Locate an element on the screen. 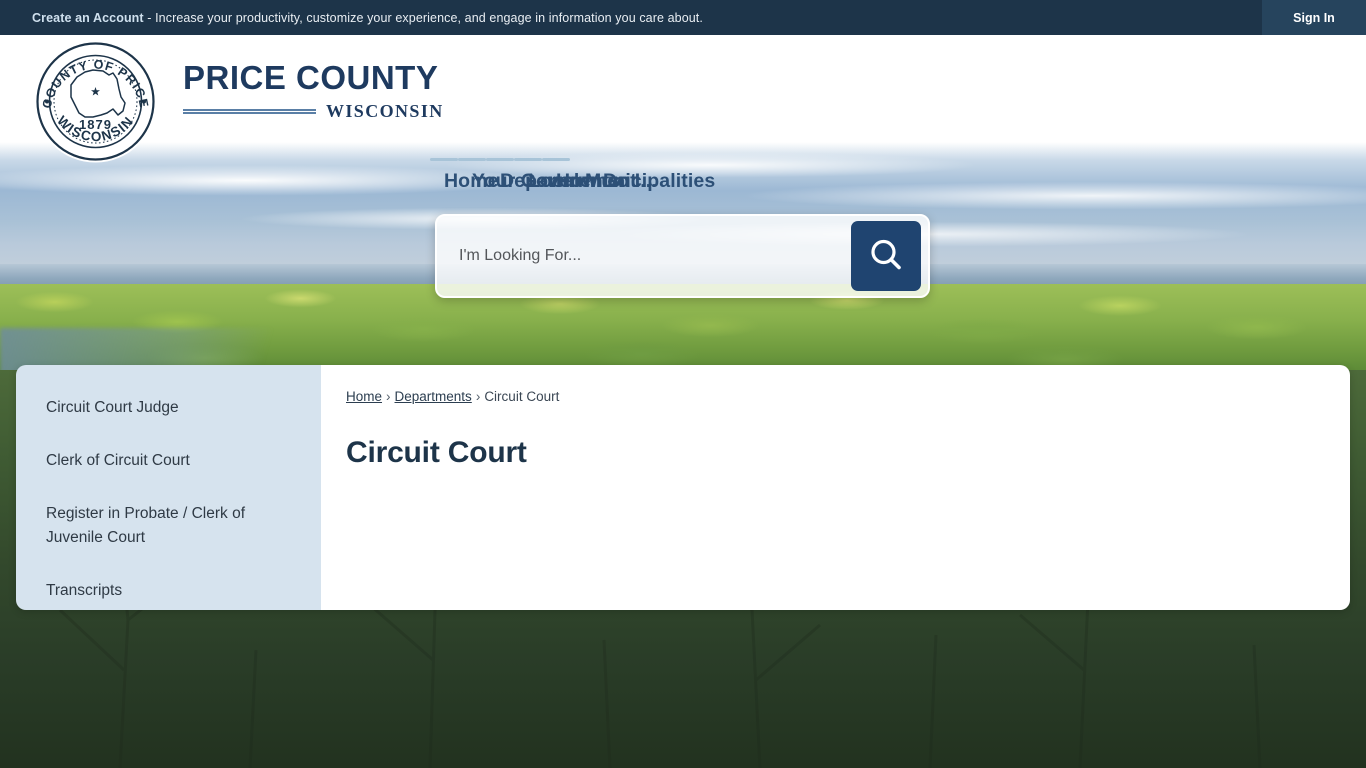 The height and width of the screenshot is (768, 1366). nav-item-local-municipalities: Local Municipalities is located at coordinates (614, 113).